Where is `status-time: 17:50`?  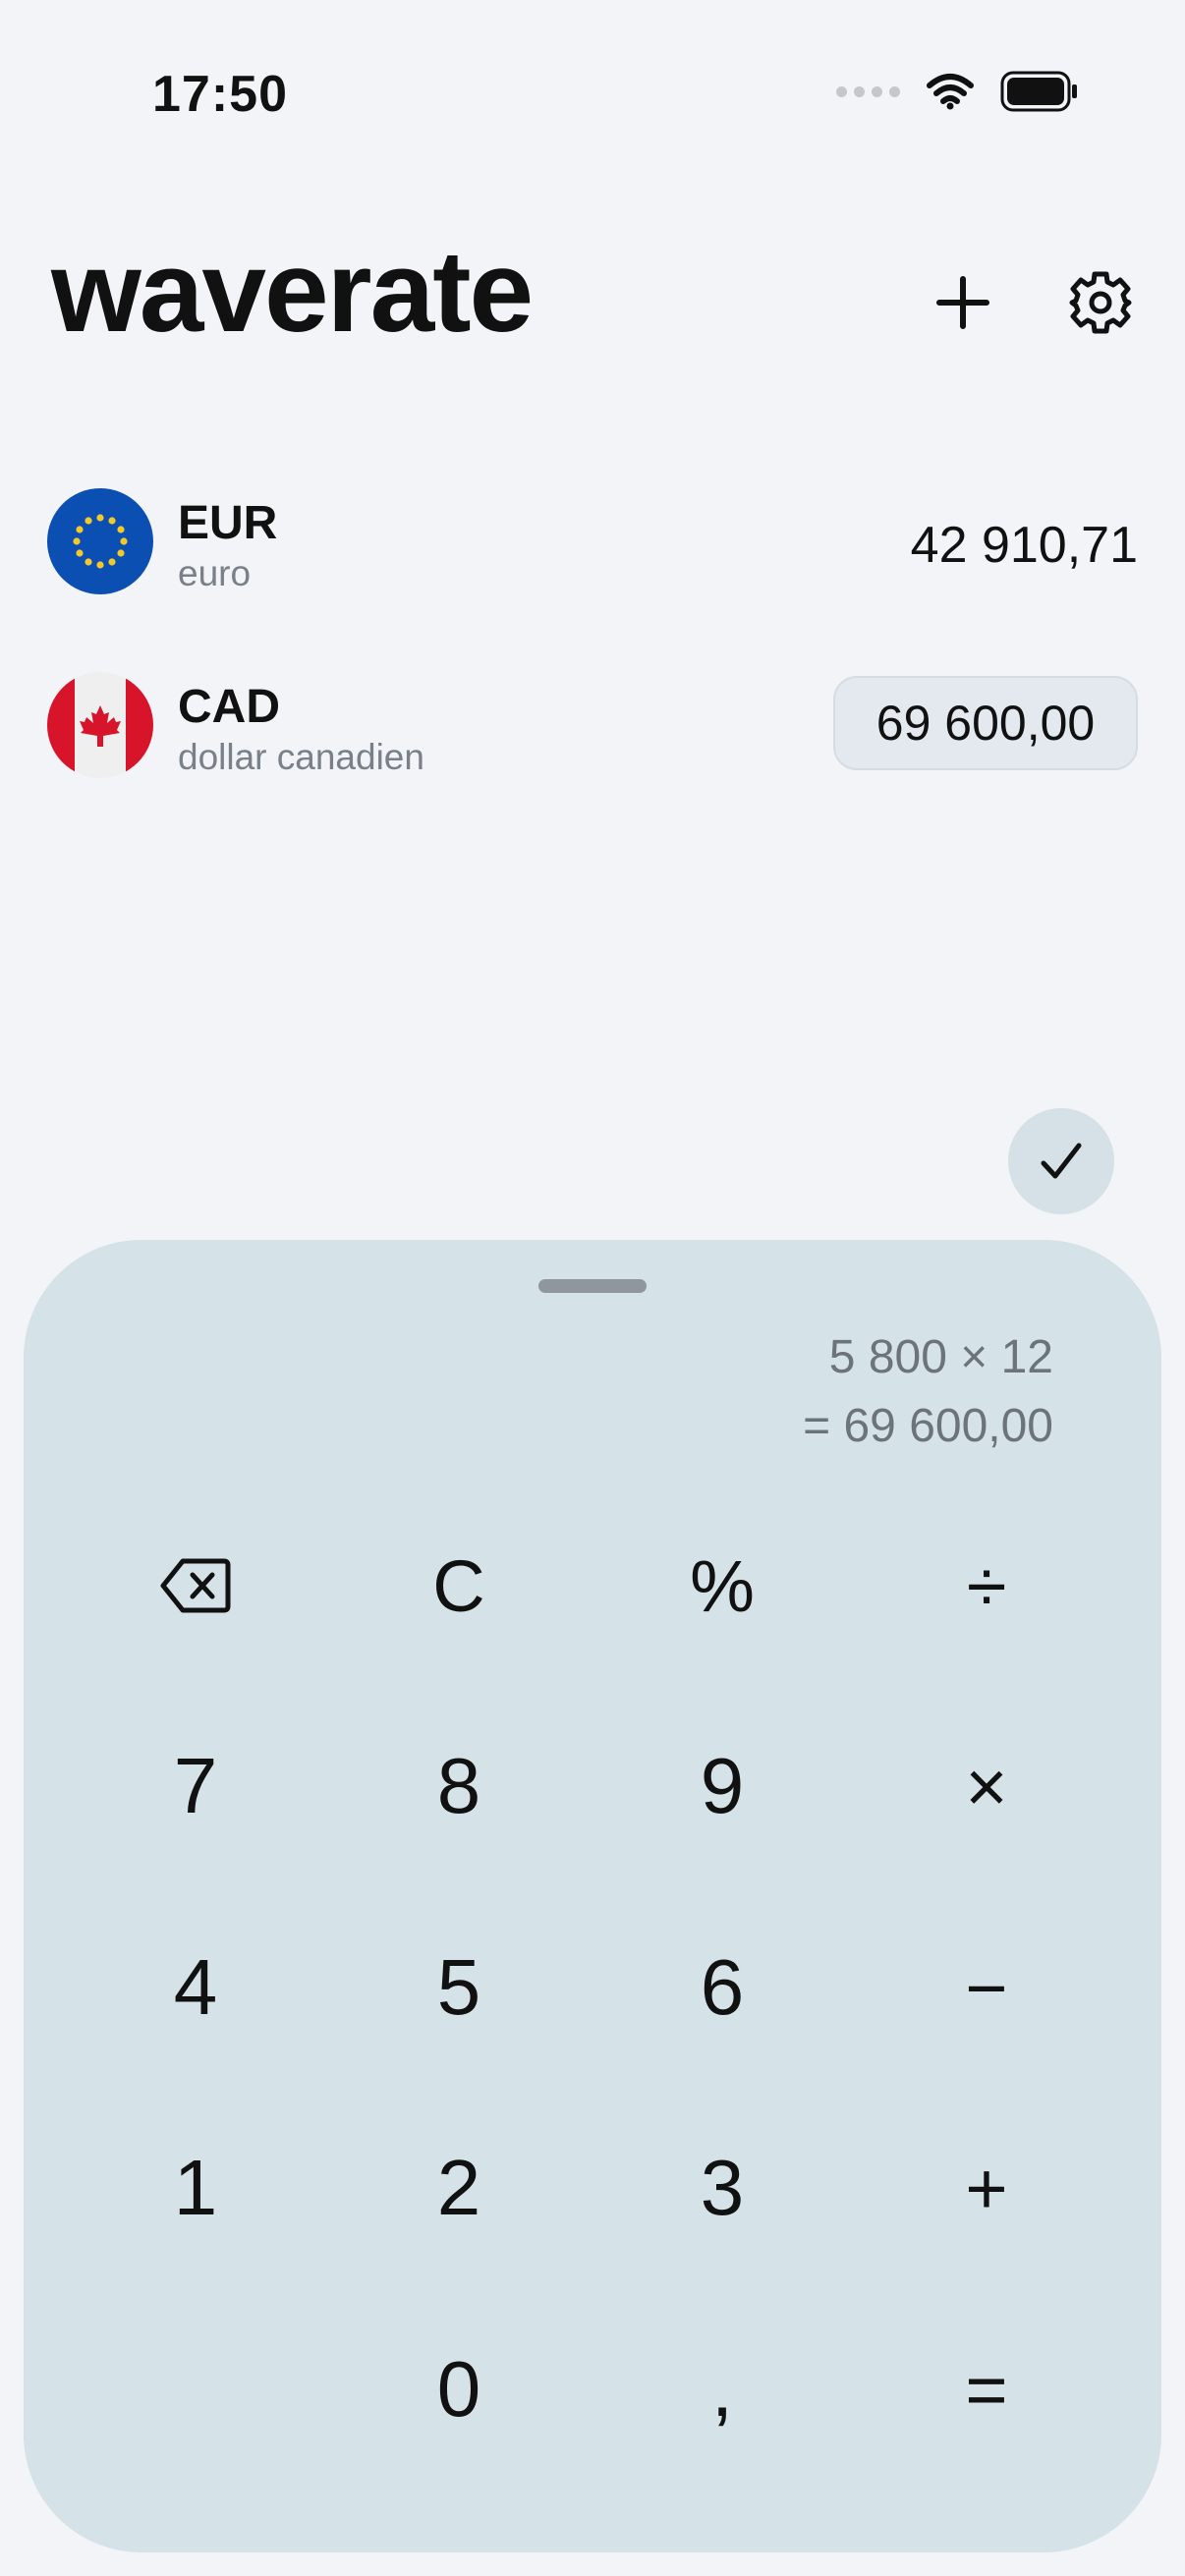 status-time: 17:50 is located at coordinates (220, 94).